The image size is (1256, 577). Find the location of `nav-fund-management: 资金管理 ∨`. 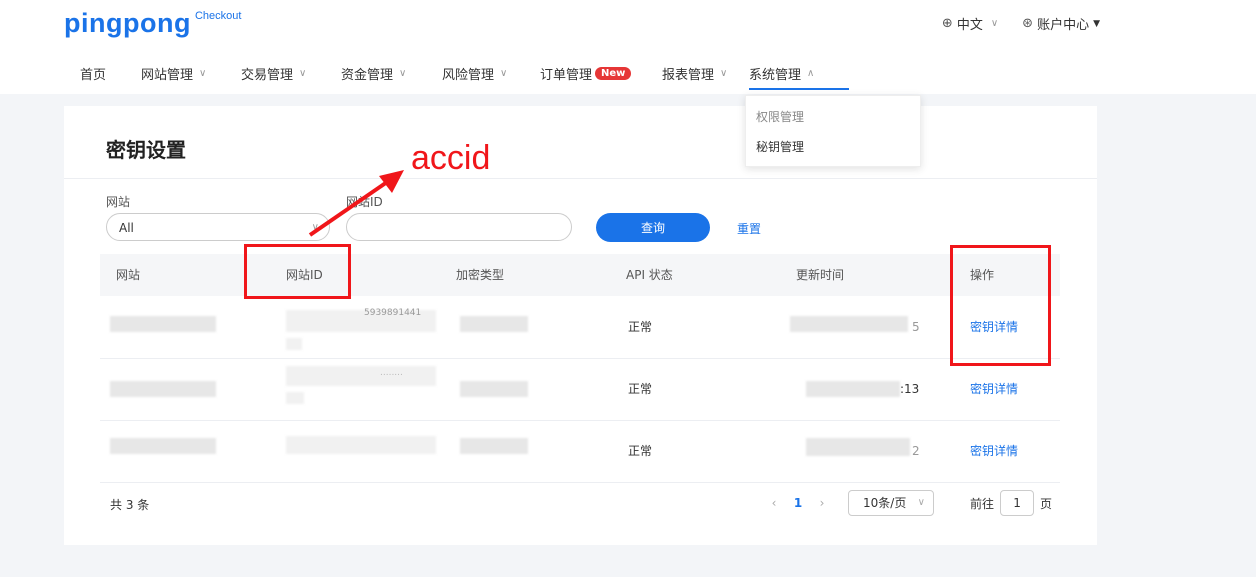

nav-fund-management: 资金管理 ∨ is located at coordinates (391, 73).